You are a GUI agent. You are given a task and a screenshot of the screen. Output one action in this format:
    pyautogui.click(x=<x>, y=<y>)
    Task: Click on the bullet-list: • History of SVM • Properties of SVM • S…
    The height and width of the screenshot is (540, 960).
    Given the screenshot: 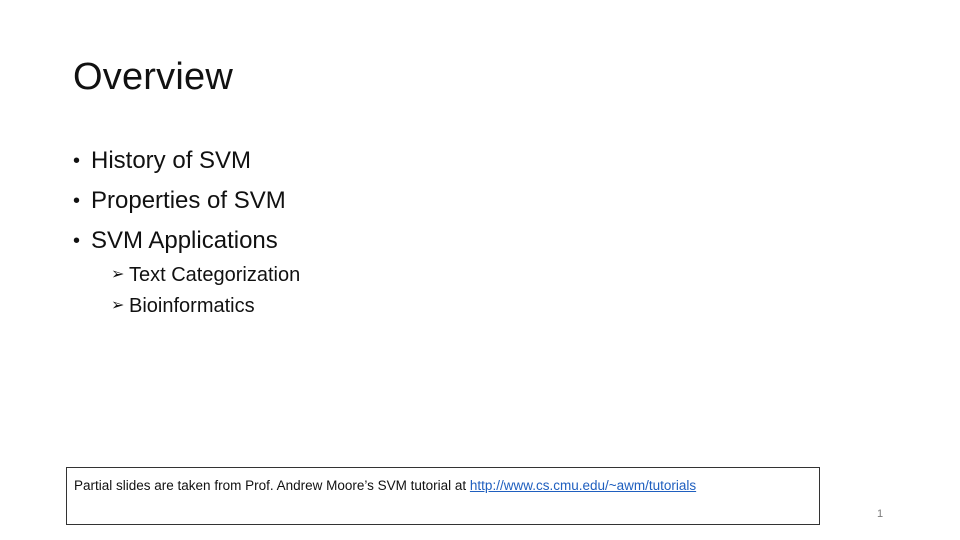 What is the action you would take?
    pyautogui.click(x=179, y=206)
    